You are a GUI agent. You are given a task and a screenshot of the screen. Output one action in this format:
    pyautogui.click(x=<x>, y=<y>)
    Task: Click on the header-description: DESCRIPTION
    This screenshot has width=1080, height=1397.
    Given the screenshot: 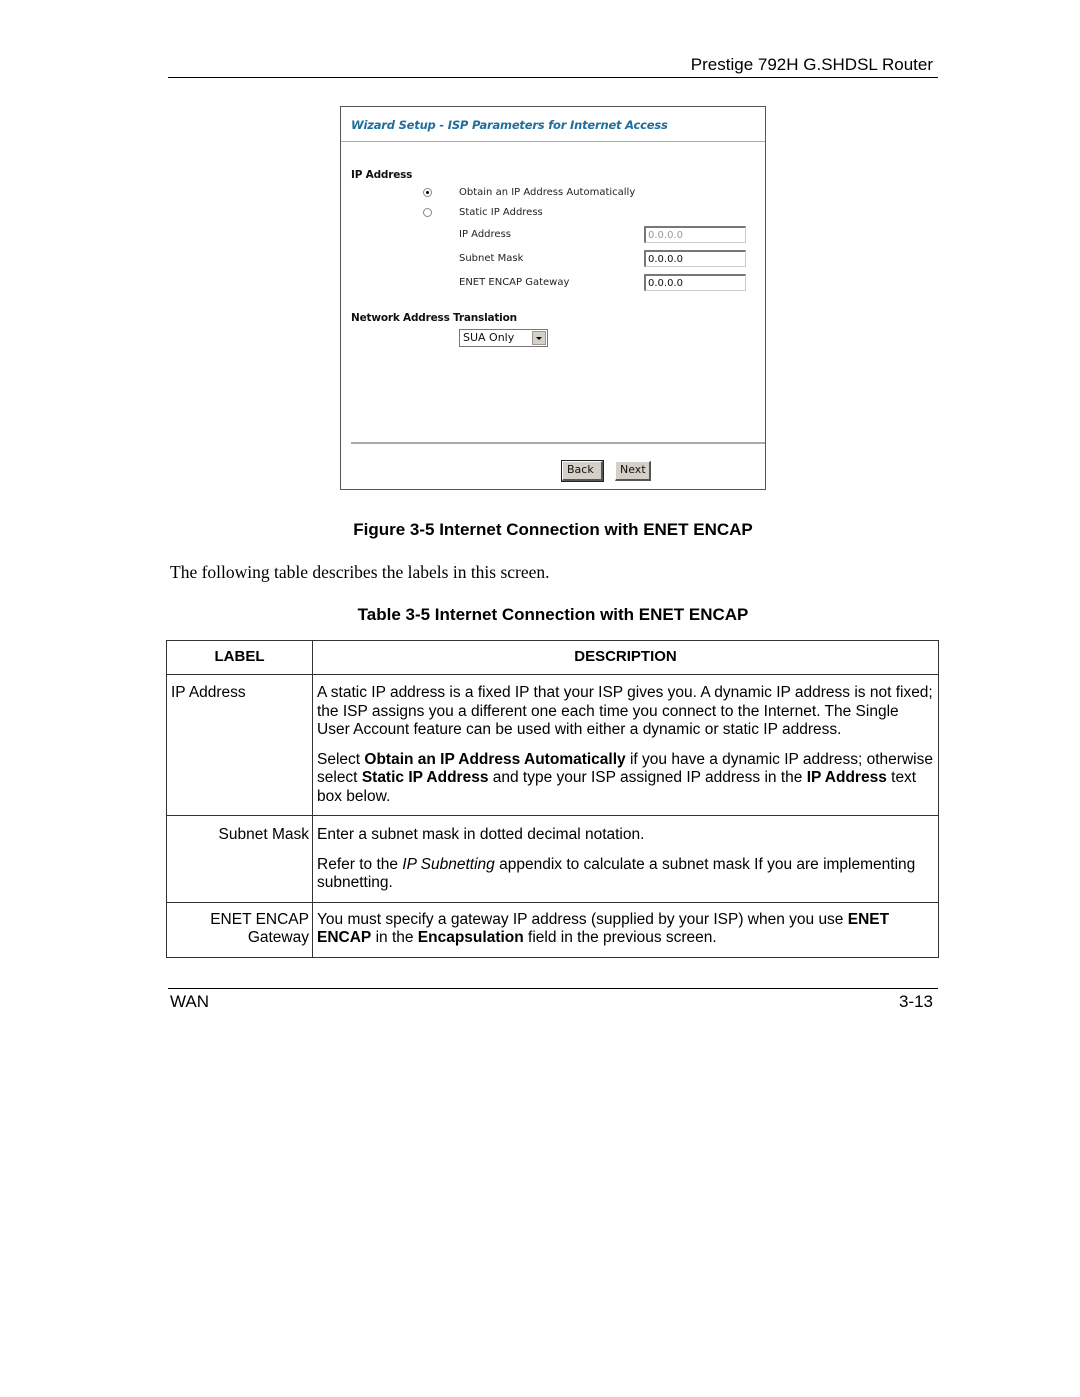 What is the action you would take?
    pyautogui.click(x=625, y=657)
    